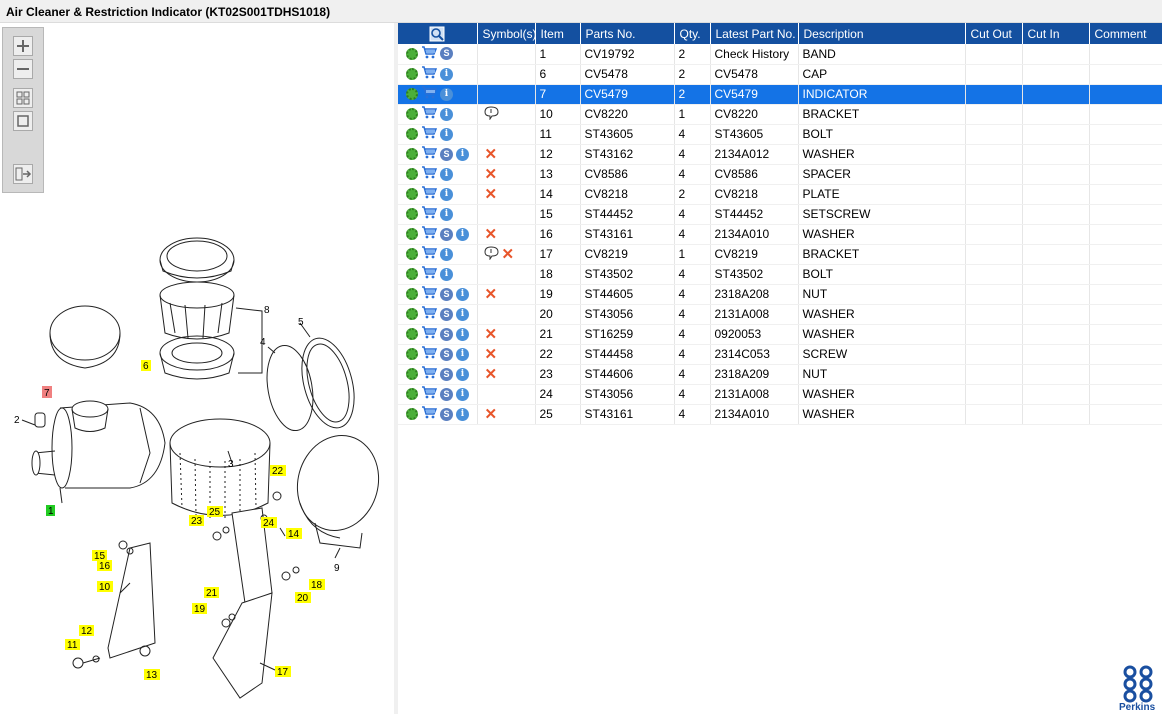  Describe the element at coordinates (780, 134) in the screenshot. I see `table-row: i 11 ST43605 4 ST43605 BOLT` at that location.